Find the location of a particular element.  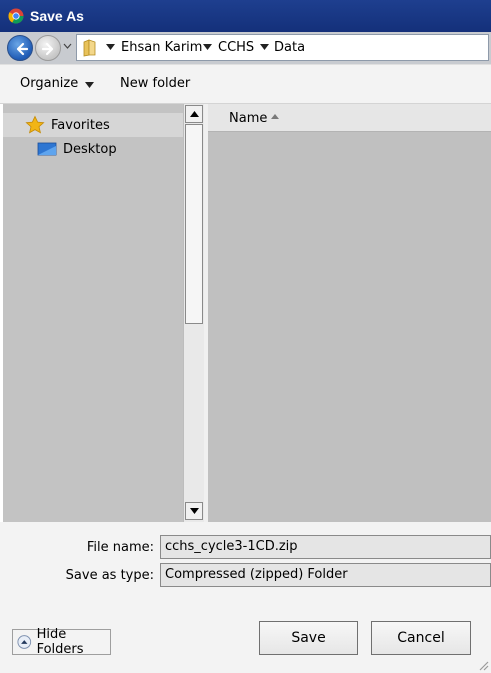

window-title: Save As is located at coordinates (57, 16).